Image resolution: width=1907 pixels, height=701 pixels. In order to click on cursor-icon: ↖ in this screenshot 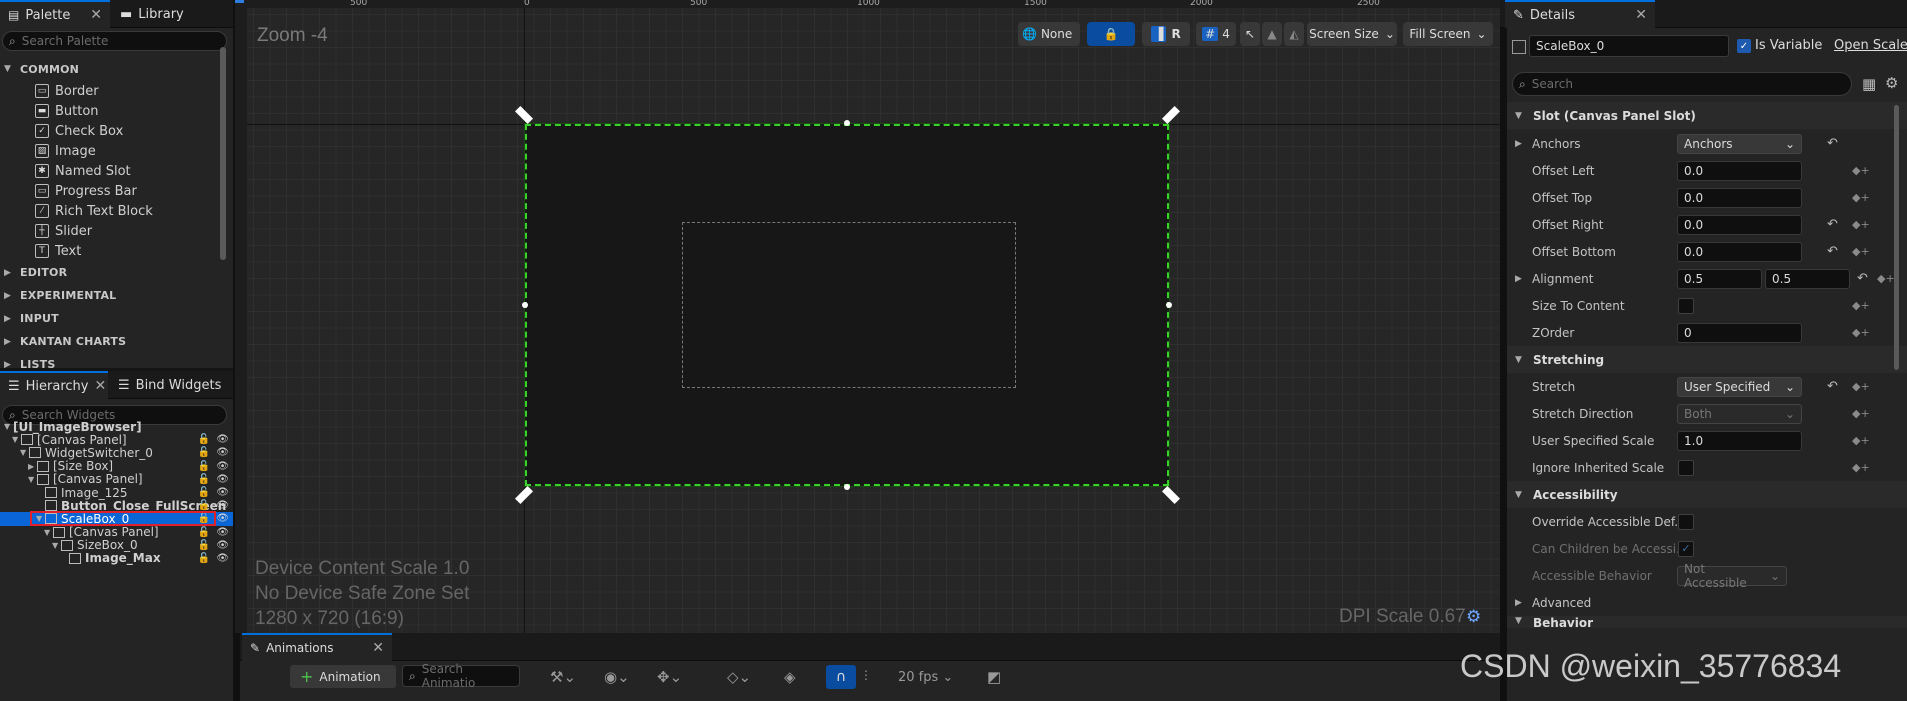, I will do `click(1250, 34)`.